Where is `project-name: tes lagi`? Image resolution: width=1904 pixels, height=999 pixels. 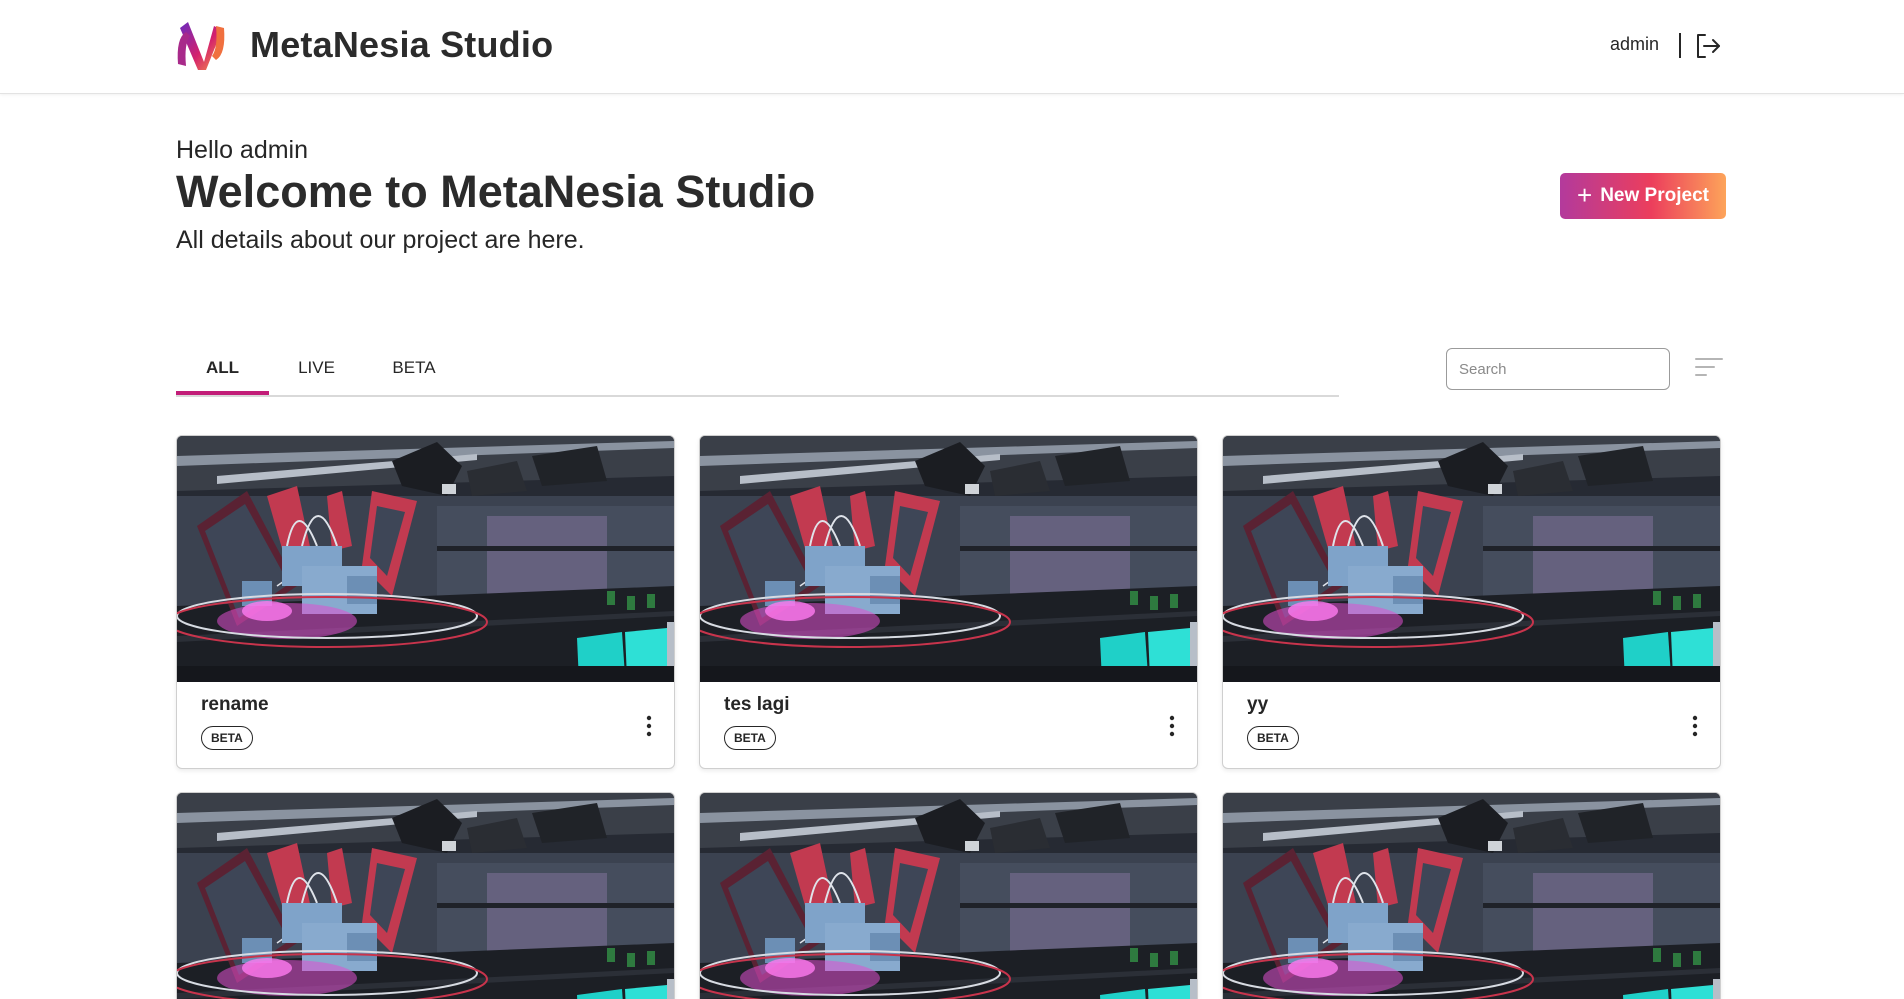 project-name: tes lagi is located at coordinates (757, 704).